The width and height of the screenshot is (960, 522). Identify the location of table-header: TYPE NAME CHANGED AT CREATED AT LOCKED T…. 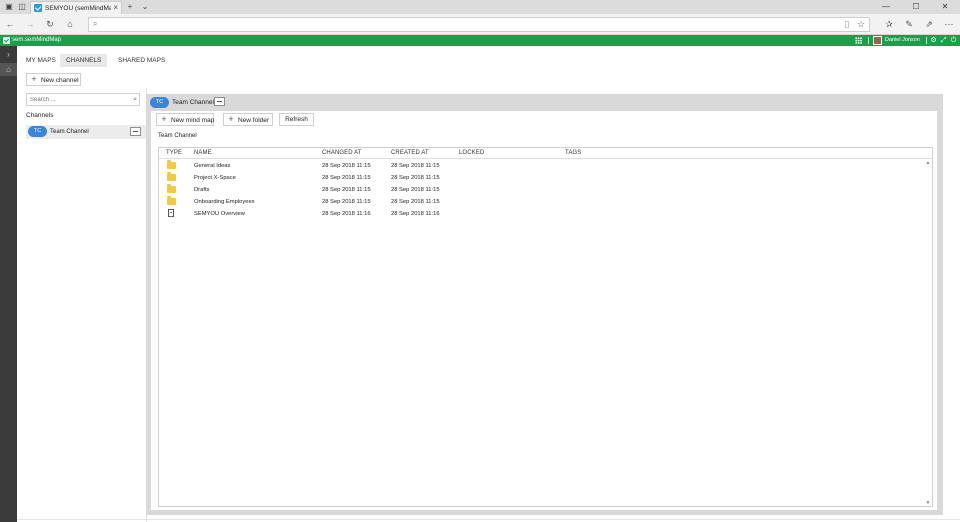
(545, 153).